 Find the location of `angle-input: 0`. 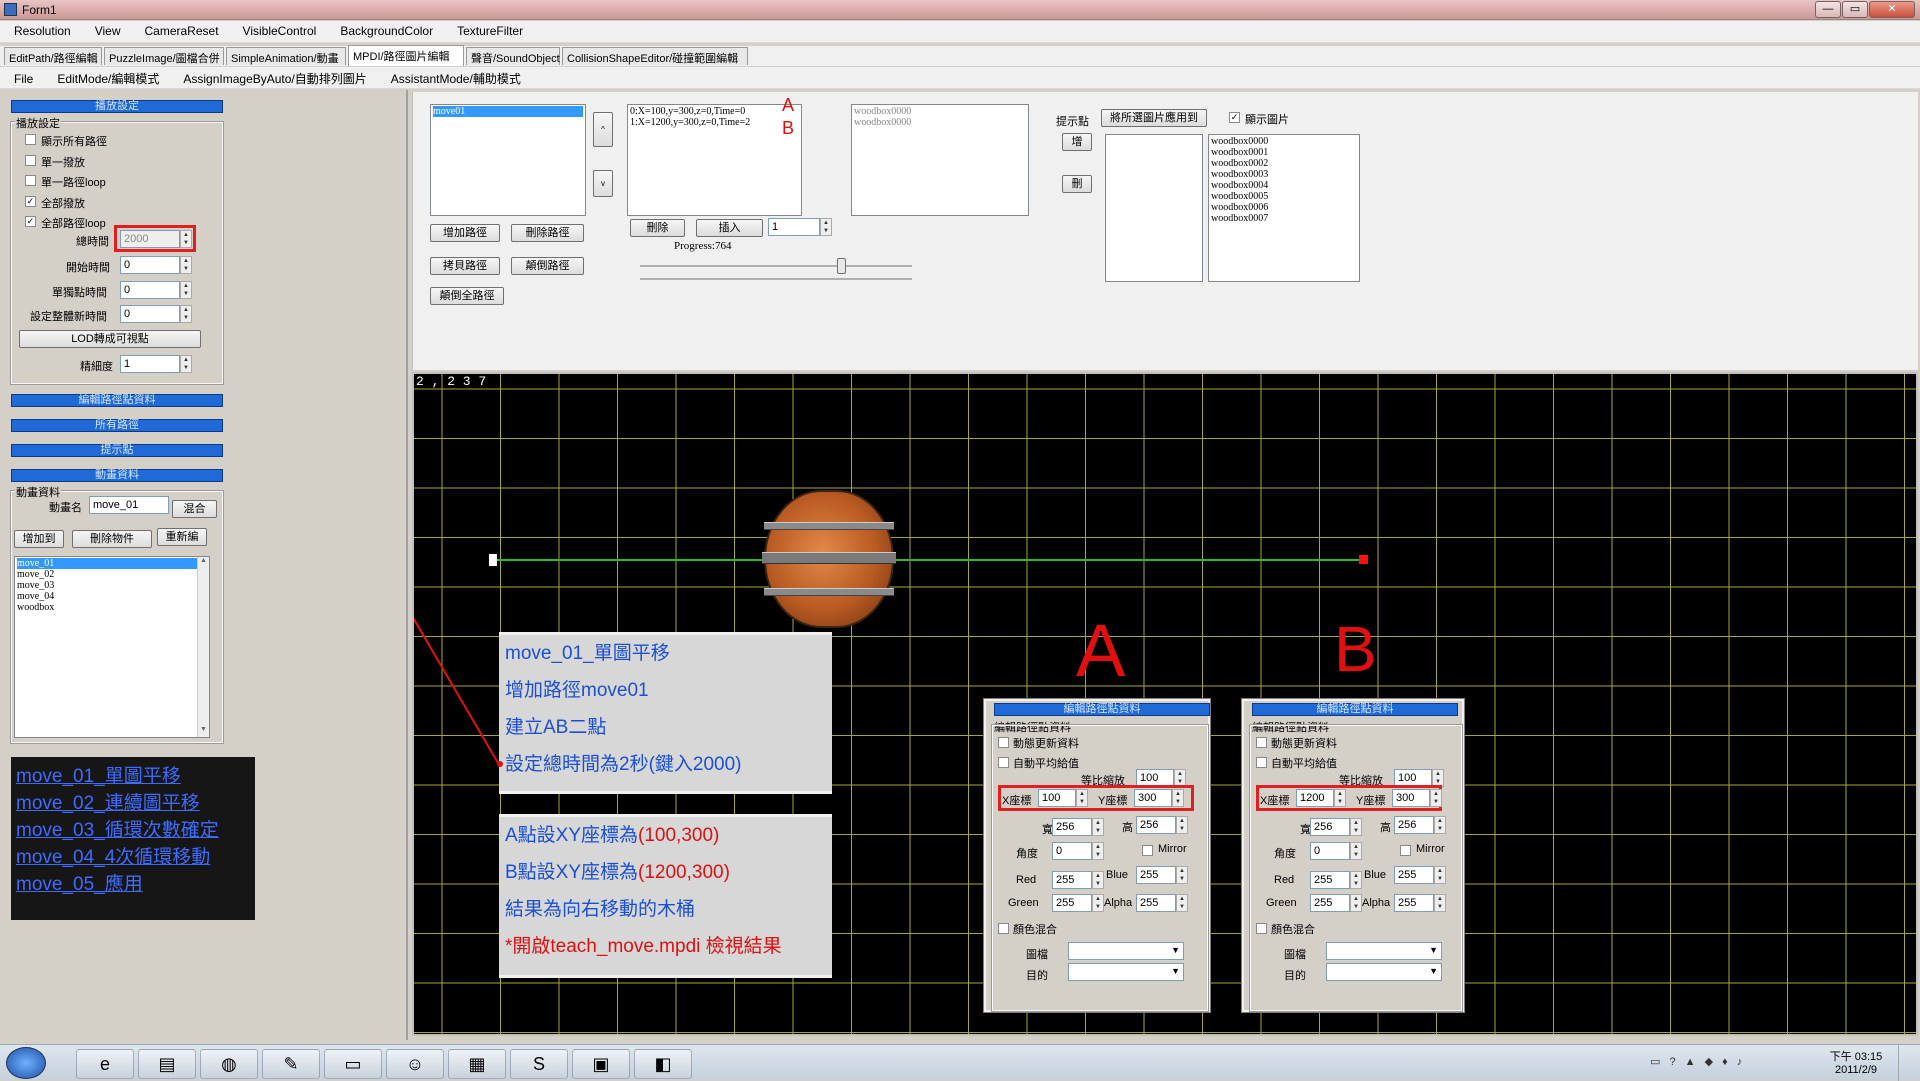

angle-input: 0 is located at coordinates (1072, 851).